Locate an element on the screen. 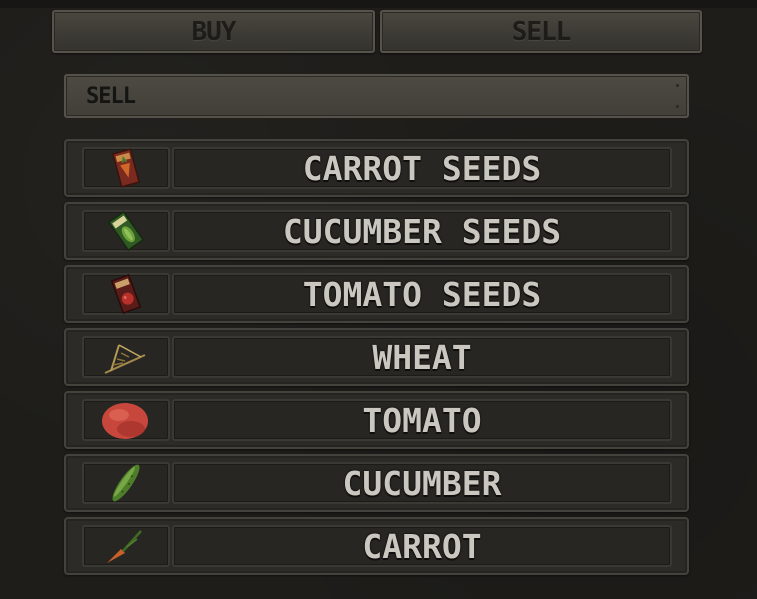 The width and height of the screenshot is (757, 599). item-name: CUCUMBER is located at coordinates (422, 483).